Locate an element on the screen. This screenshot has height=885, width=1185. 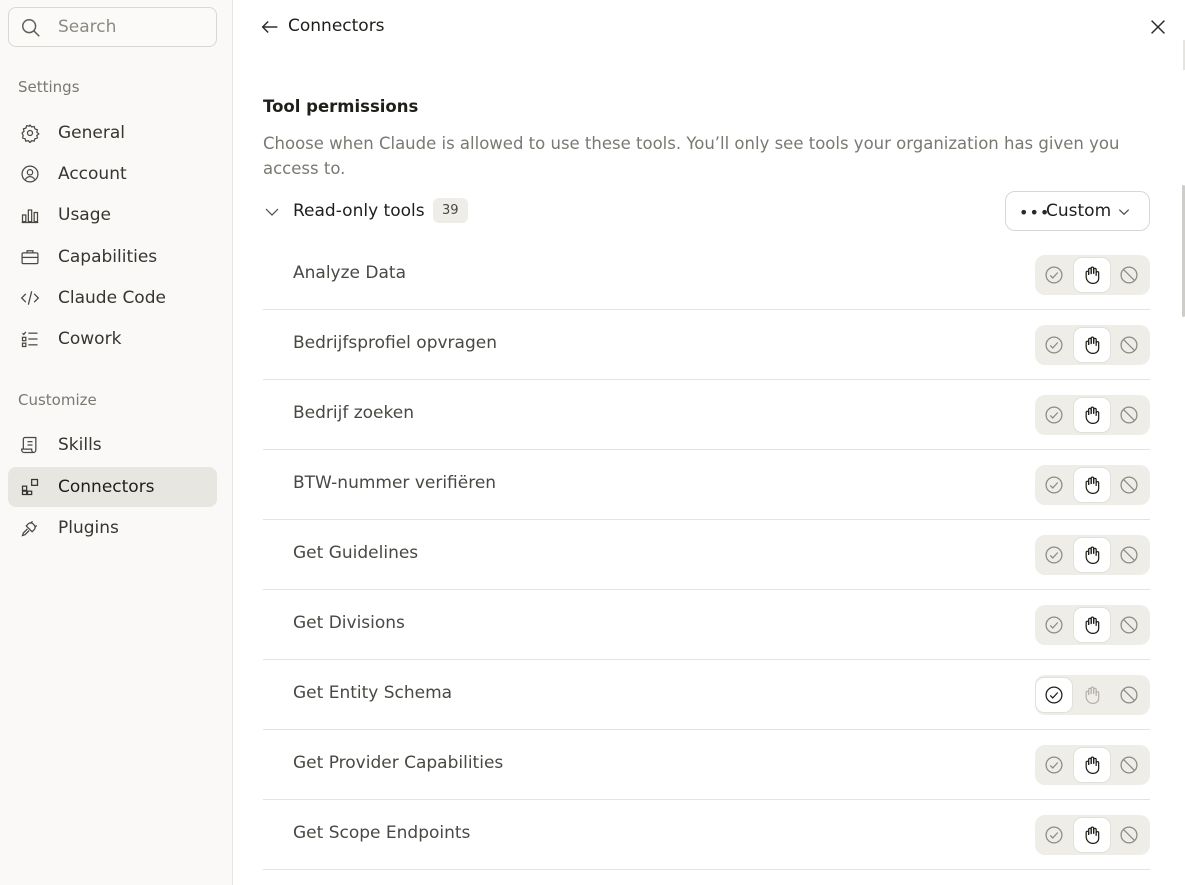
tool-row: Analyze Data is located at coordinates (706, 275).